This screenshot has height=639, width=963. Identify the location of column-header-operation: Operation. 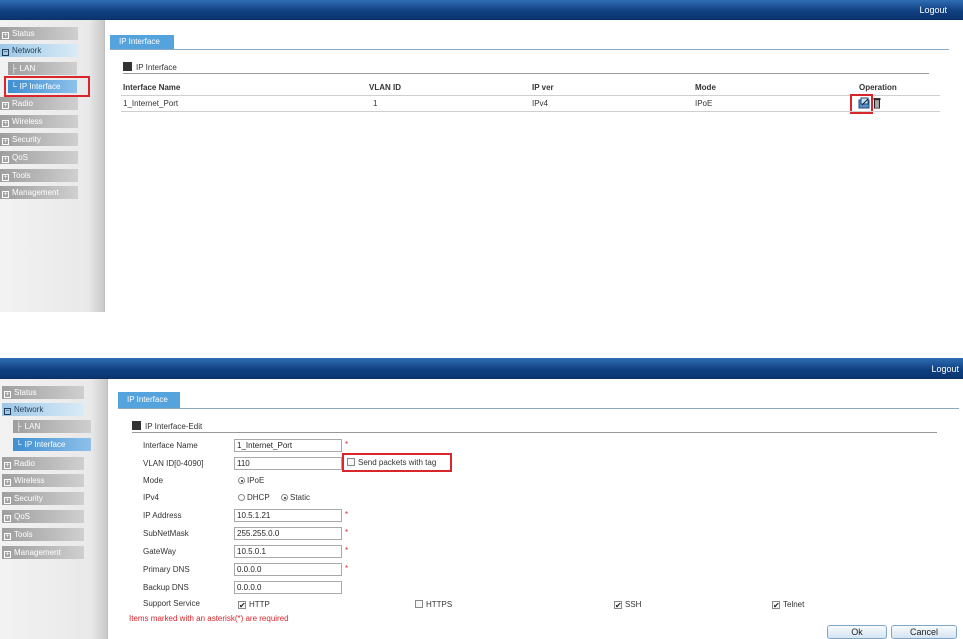
(878, 87).